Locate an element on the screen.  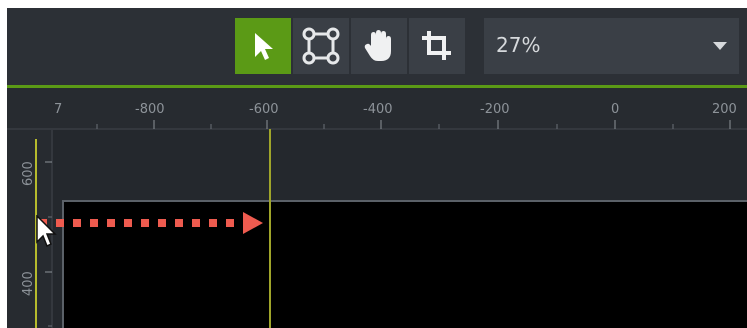
vertical-guide is located at coordinates (270, 228).